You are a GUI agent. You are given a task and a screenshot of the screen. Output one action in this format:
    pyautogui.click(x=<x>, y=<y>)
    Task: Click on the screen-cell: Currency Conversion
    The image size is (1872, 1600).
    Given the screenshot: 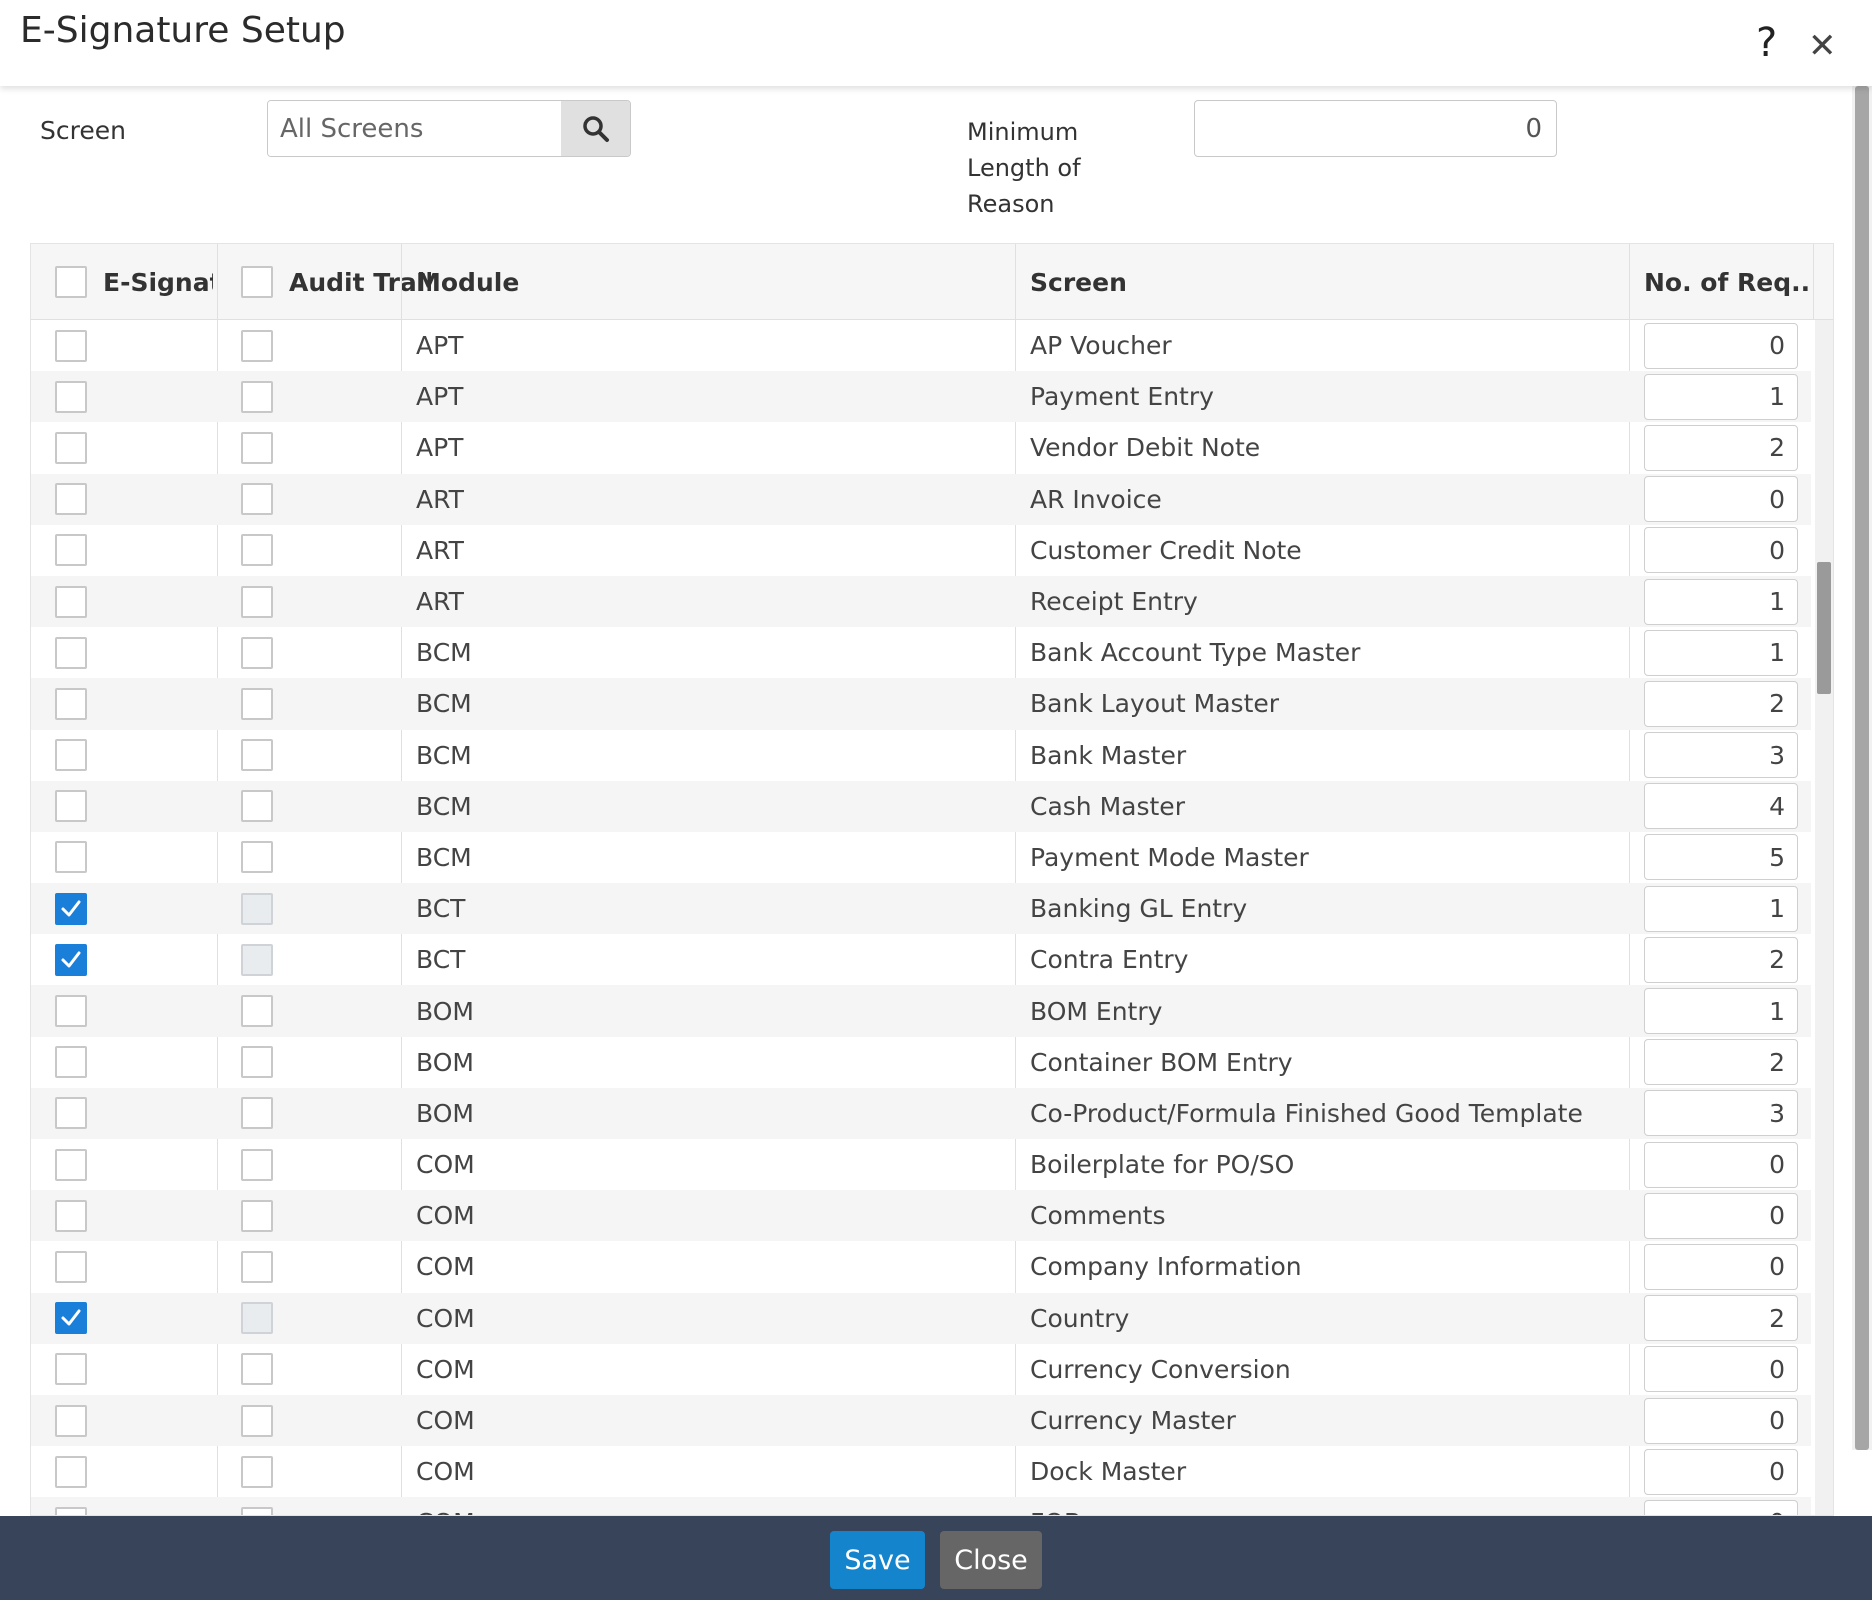 What is the action you would take?
    pyautogui.click(x=1160, y=1369)
    